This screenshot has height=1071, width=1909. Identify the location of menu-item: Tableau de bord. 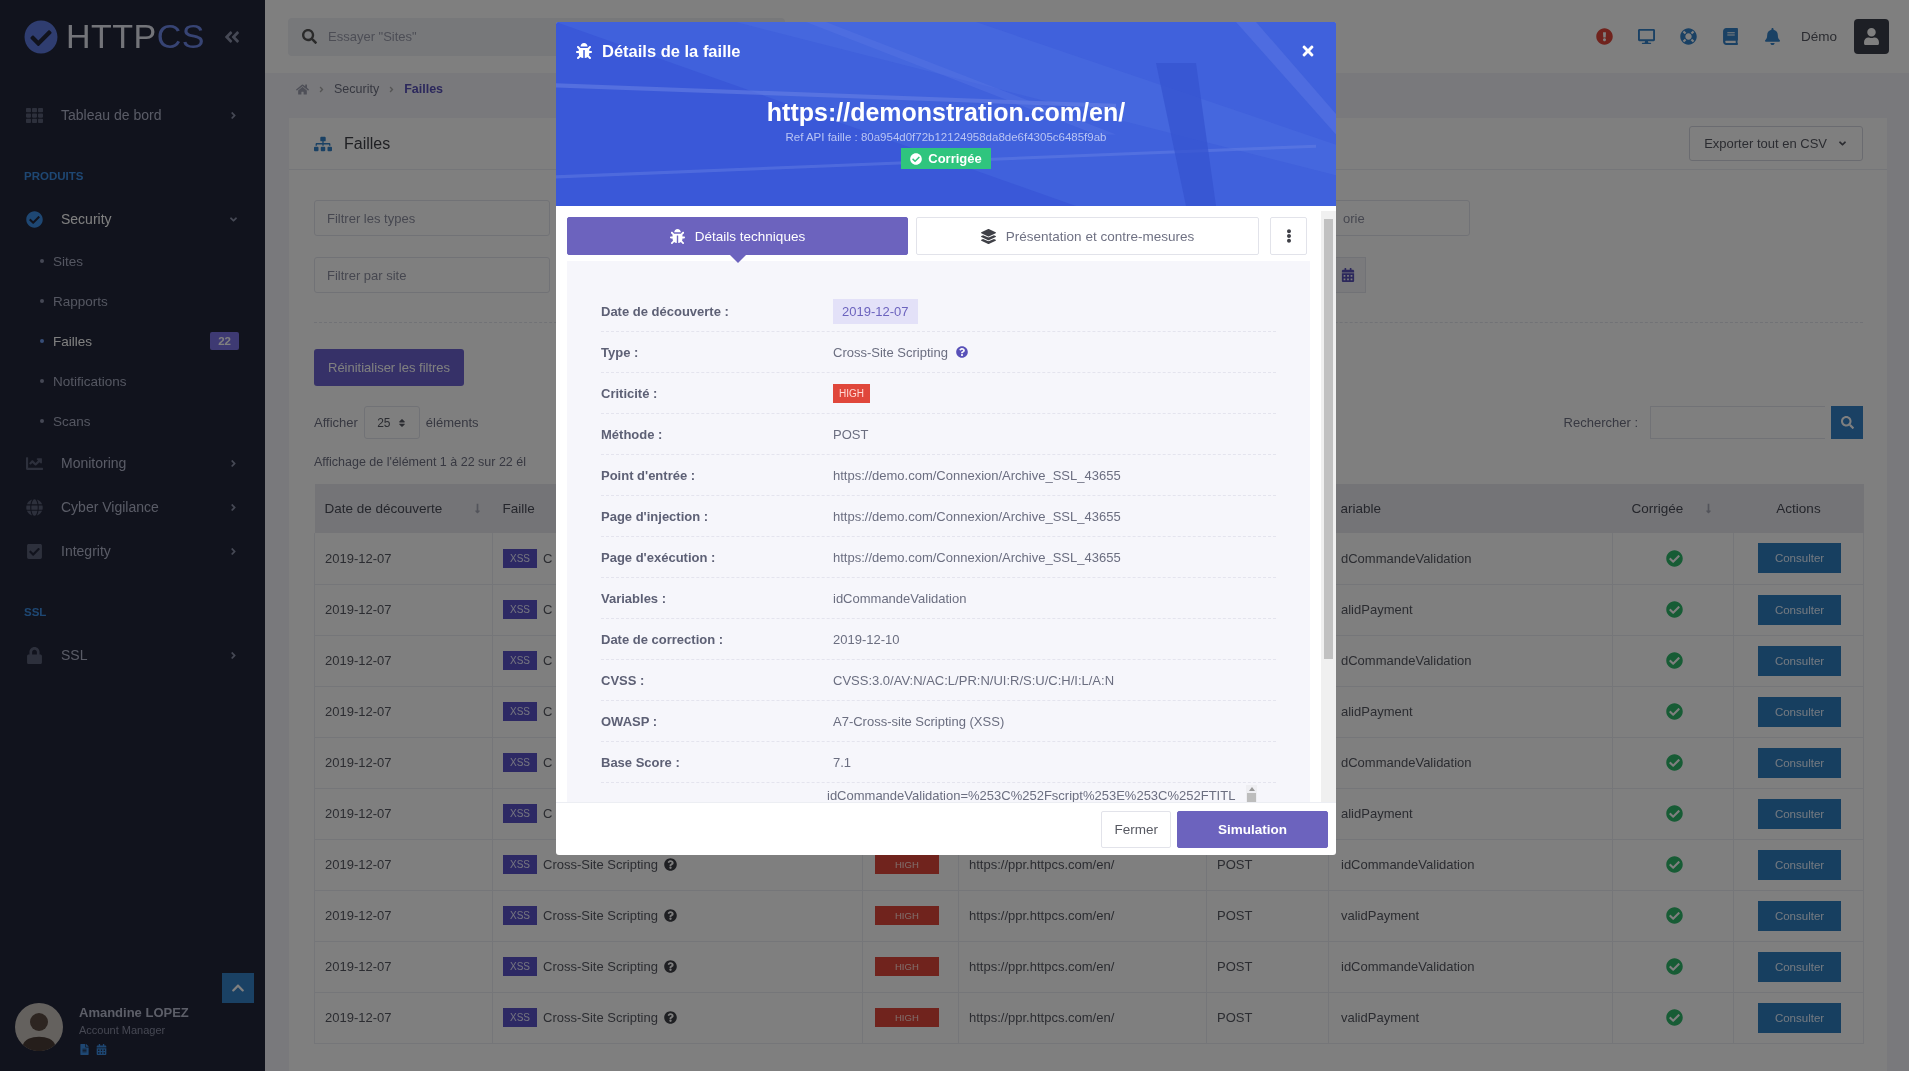
(132, 115).